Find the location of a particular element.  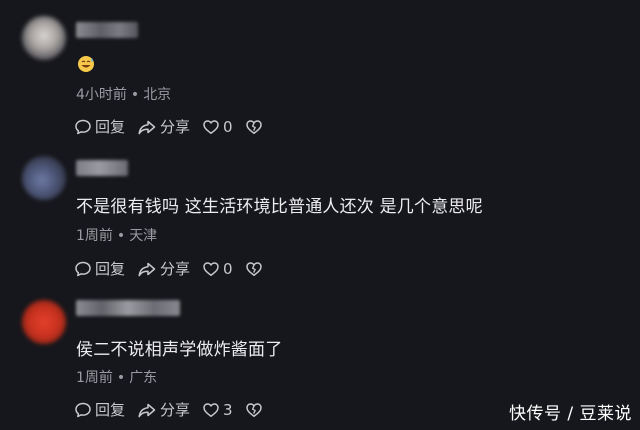

comment-actions: 回复 分享 3 is located at coordinates (176, 410).